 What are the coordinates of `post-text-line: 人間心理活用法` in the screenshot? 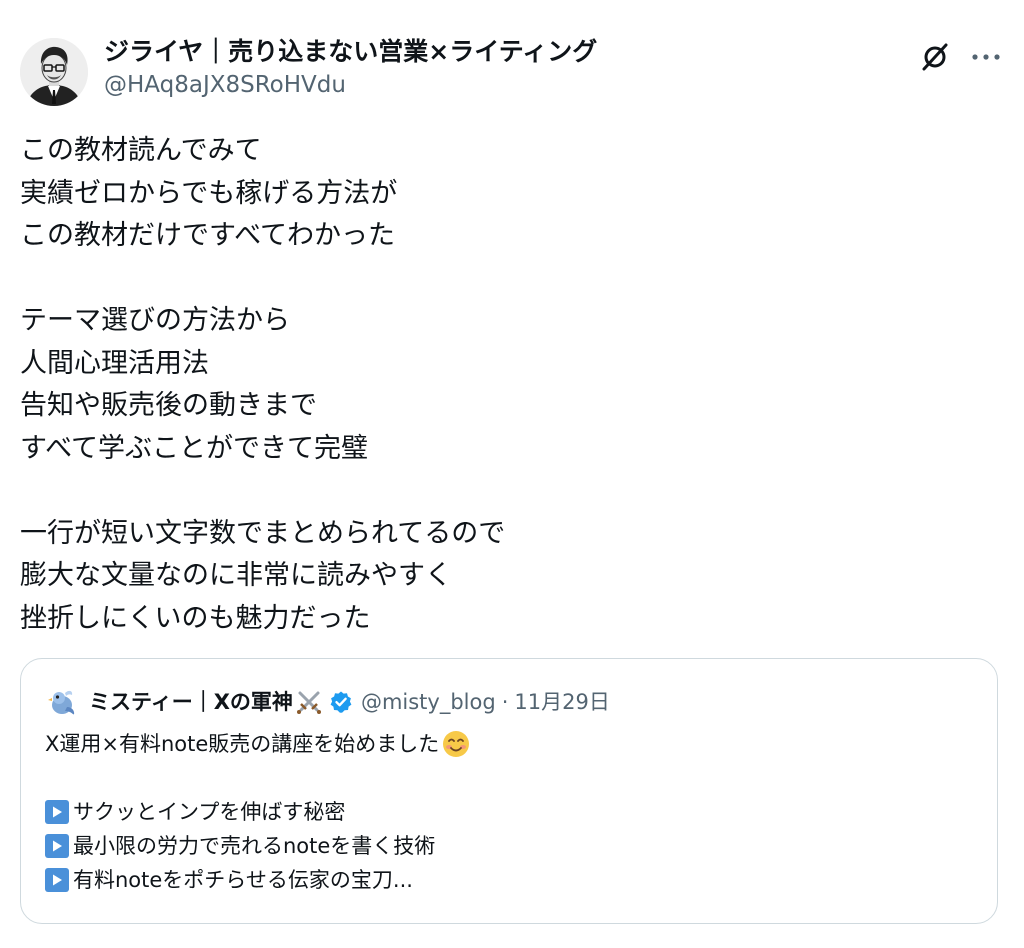 It's located at (114, 363).